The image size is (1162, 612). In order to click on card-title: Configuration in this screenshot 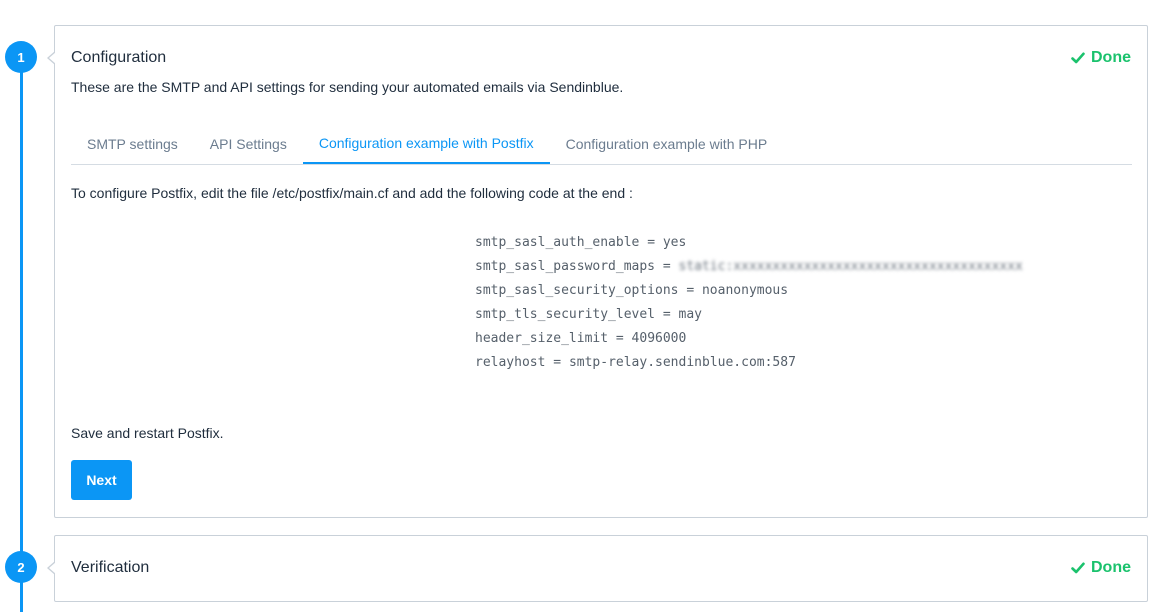, I will do `click(119, 57)`.